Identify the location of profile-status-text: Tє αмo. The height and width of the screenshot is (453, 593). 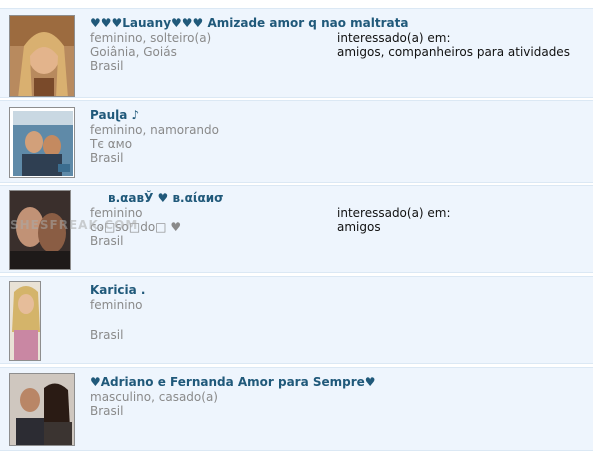
(111, 144).